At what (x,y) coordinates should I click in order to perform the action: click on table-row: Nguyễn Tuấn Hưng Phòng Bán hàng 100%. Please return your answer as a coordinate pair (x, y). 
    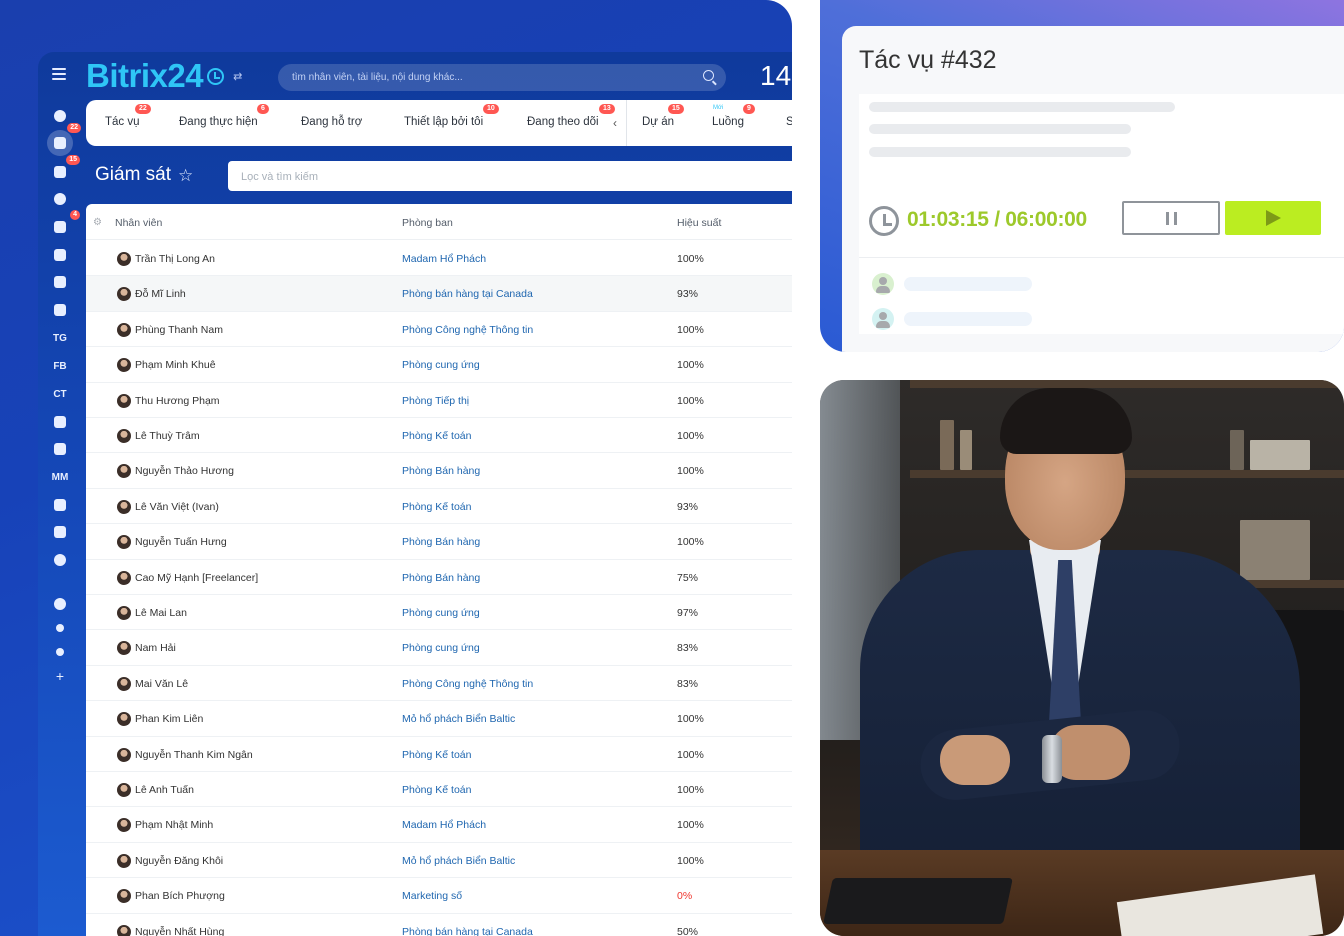
    Looking at the image, I should click on (439, 542).